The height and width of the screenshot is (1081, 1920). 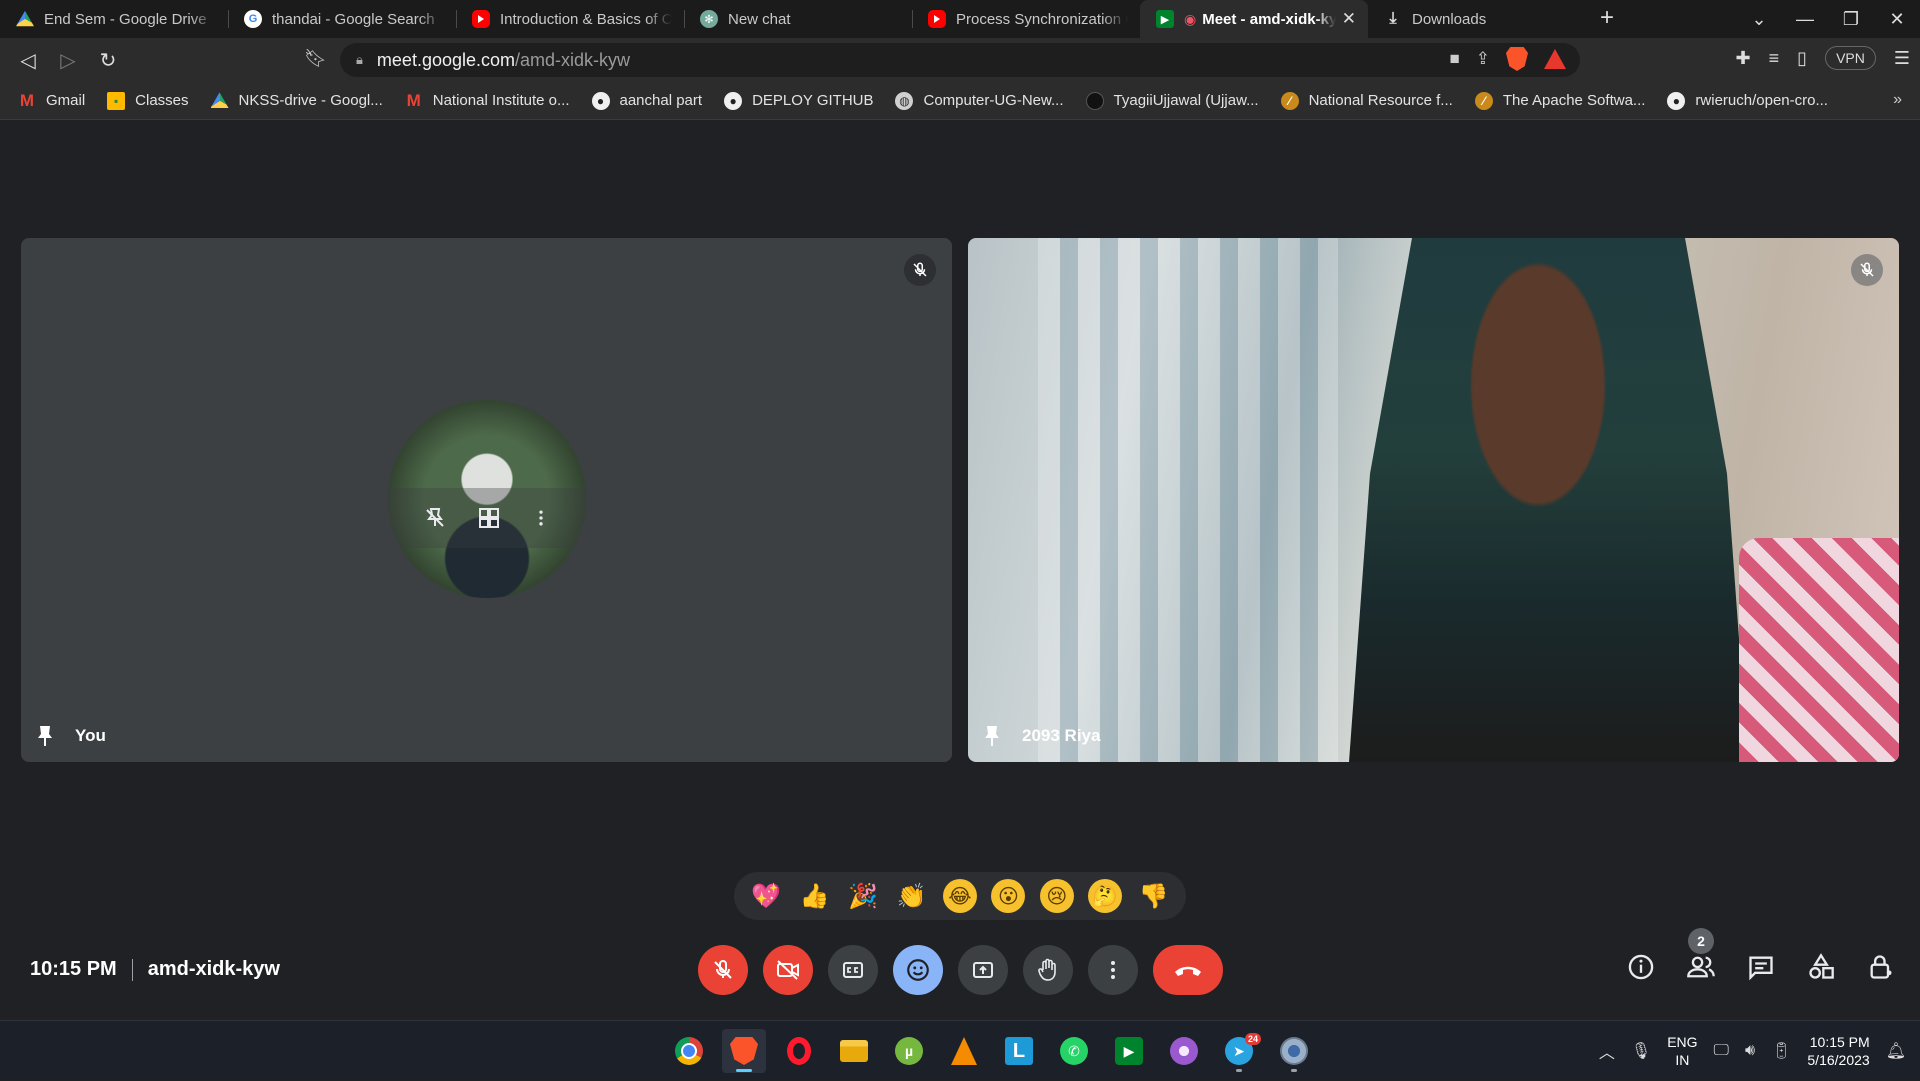 I want to click on meeting-details-button, so click(x=1641, y=967).